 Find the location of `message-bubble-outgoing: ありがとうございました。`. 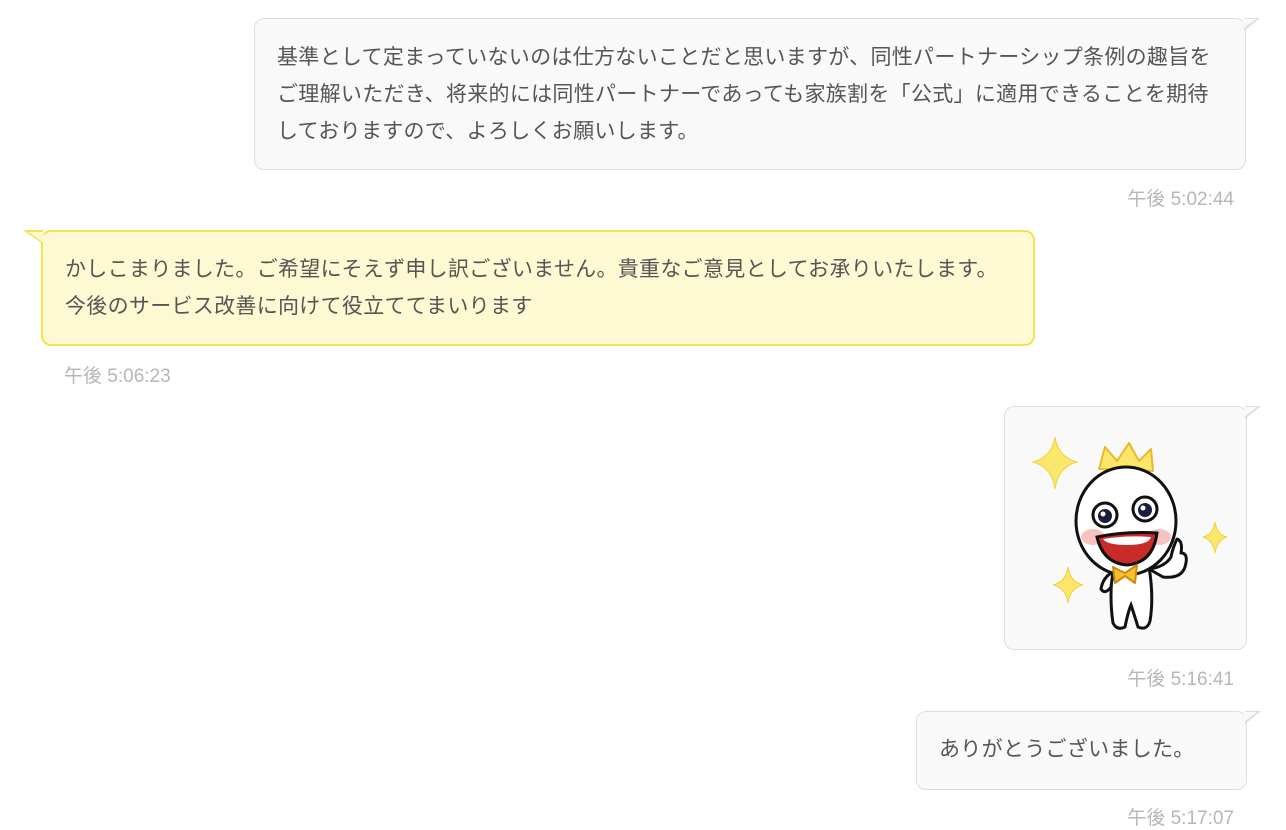

message-bubble-outgoing: ありがとうございました。 is located at coordinates (1088, 750).